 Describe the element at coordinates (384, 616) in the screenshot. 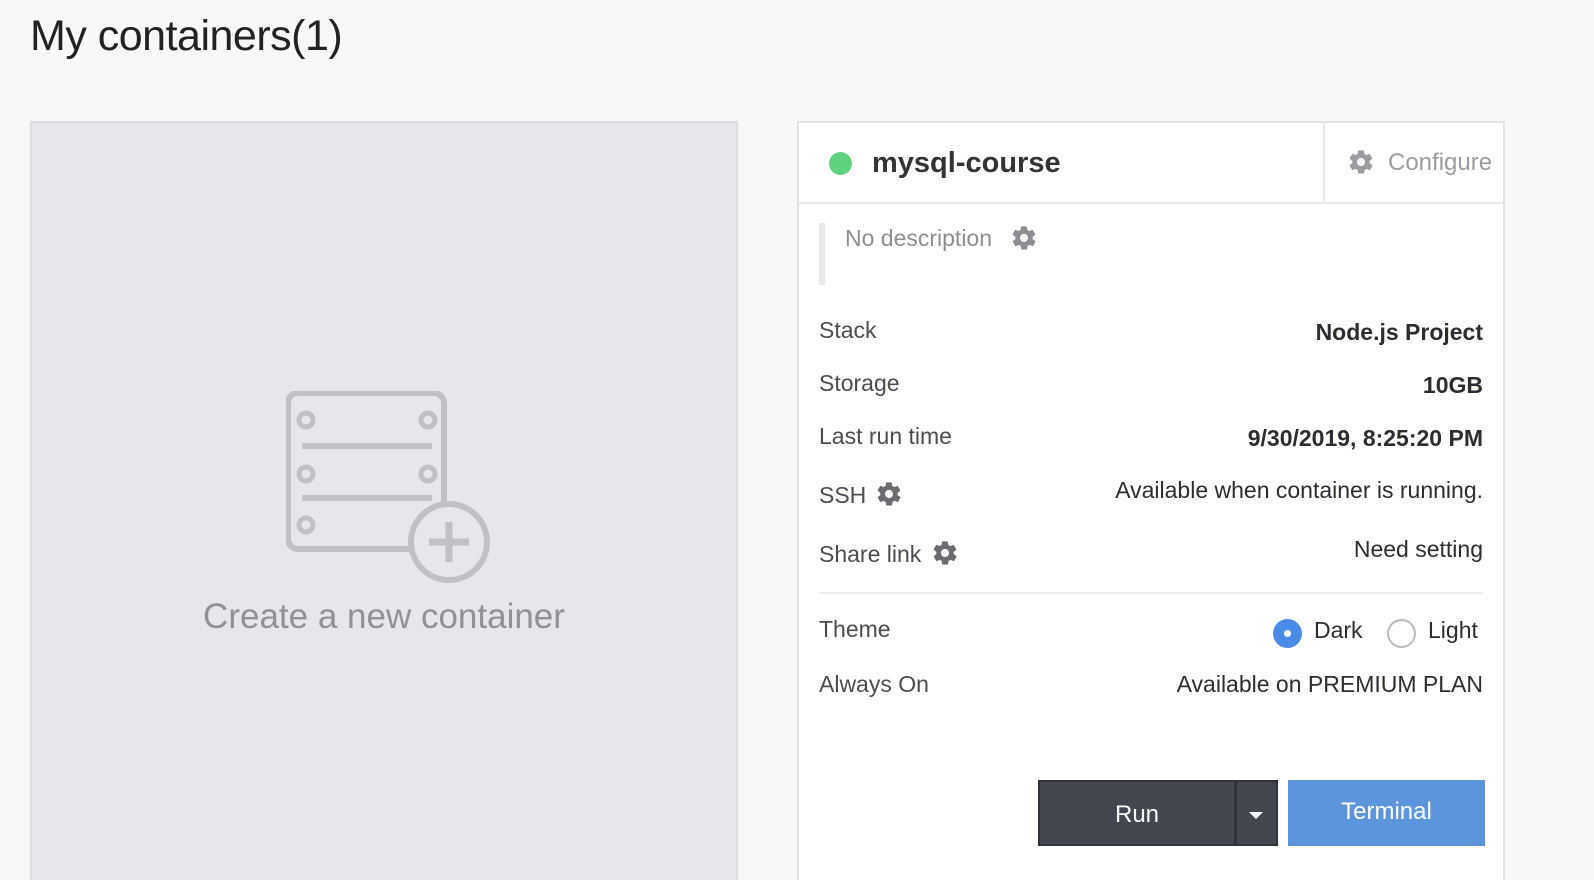

I see `create-container-label: Create a new container` at that location.